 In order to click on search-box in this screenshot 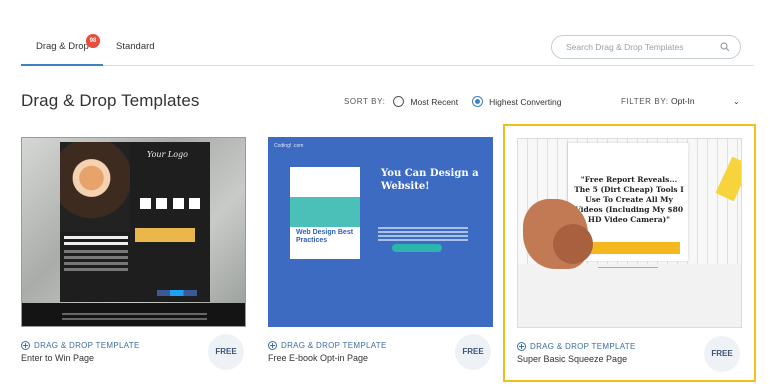, I will do `click(646, 47)`.